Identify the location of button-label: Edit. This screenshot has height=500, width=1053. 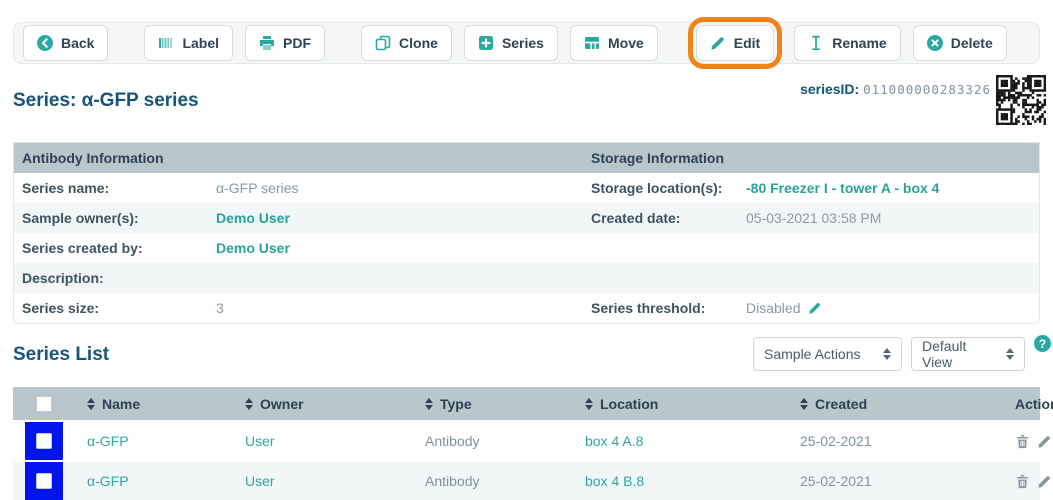
(747, 43).